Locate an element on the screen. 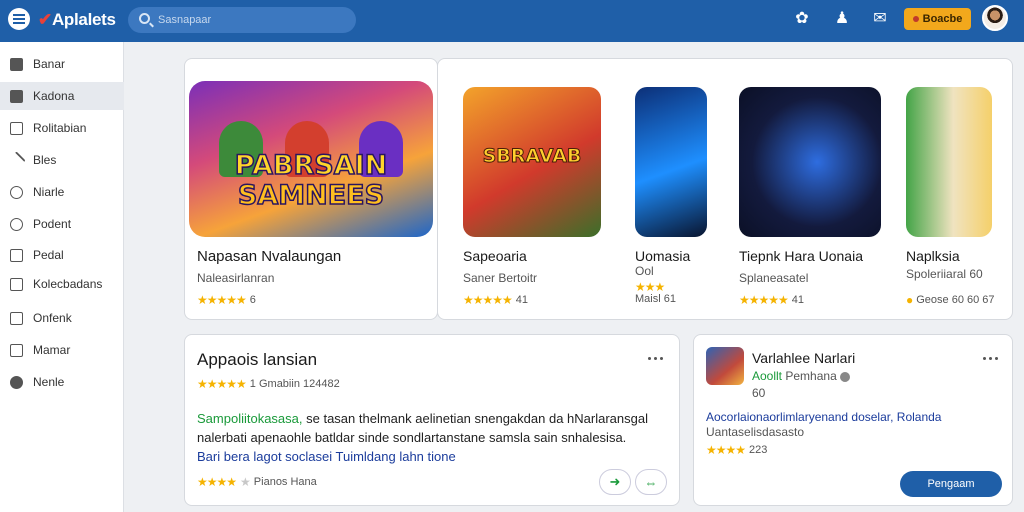  app-rating: ● Geose 60 60 67 is located at coordinates (950, 300).